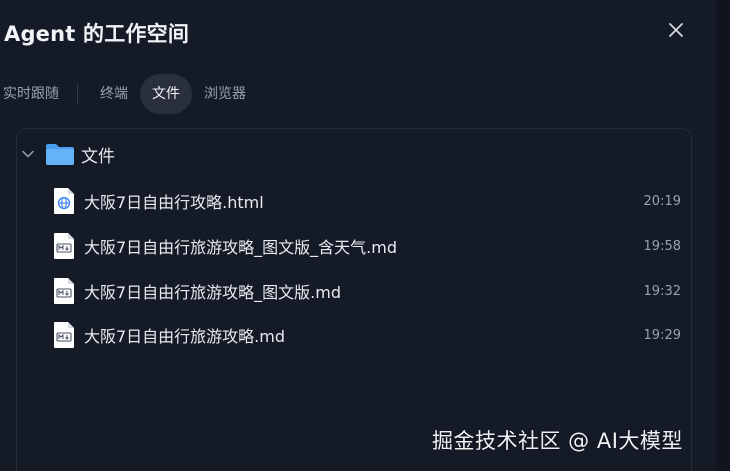 This screenshot has height=471, width=730. What do you see at coordinates (354, 291) in the screenshot?
I see `file-row: 大阪7日自由行旅游攻略_图文版.md 19:32` at bounding box center [354, 291].